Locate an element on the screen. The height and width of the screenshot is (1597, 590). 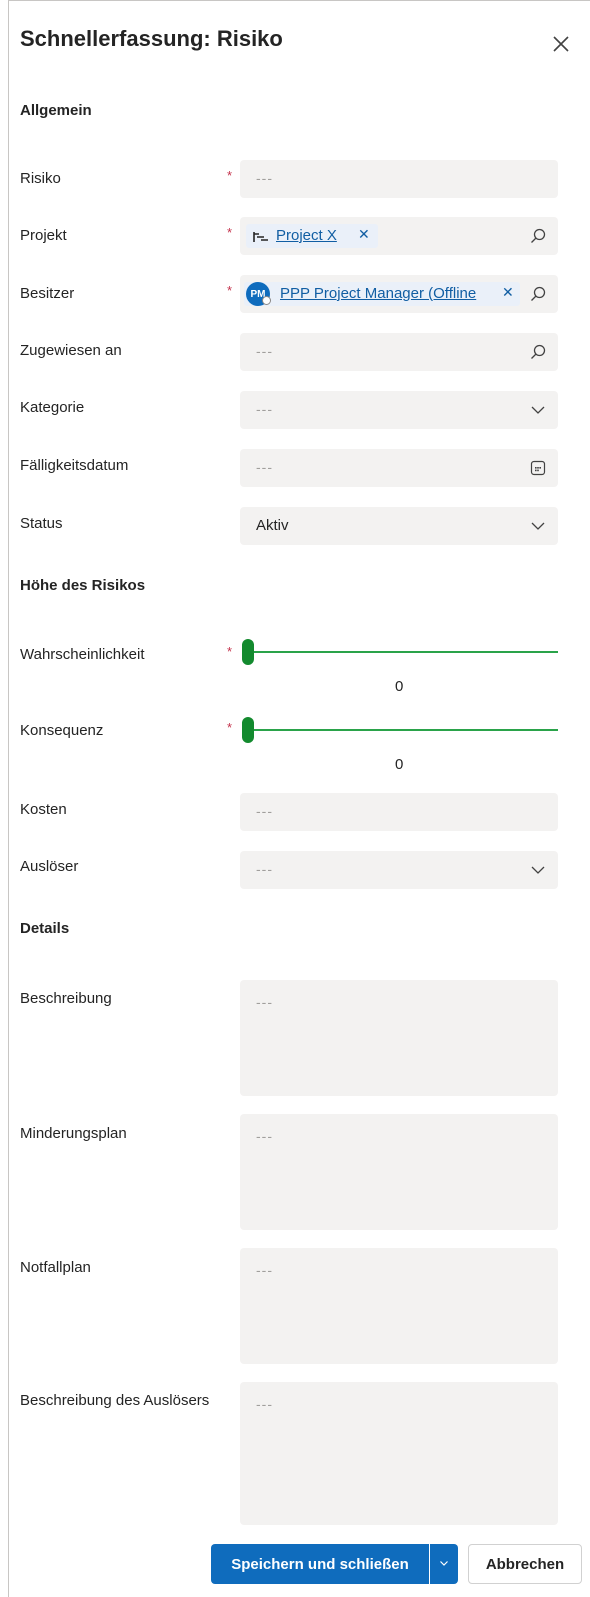
contingency-plan-textarea: --- is located at coordinates (399, 1306).